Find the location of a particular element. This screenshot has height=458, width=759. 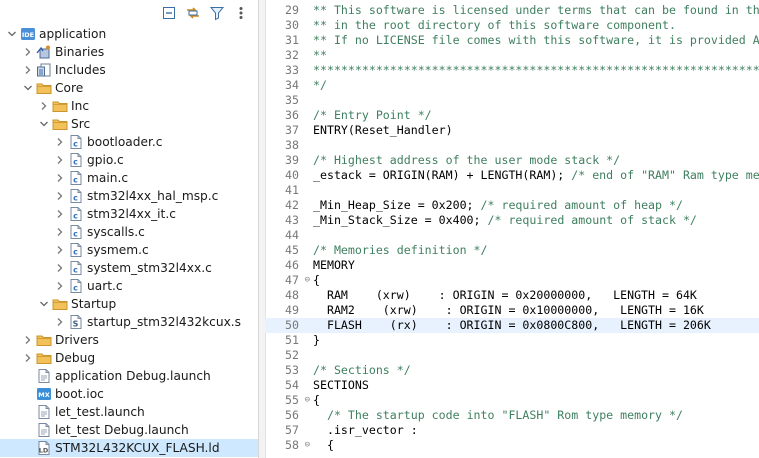

code-line: 37 ENTRY(Reset_Handler) is located at coordinates (512, 130).